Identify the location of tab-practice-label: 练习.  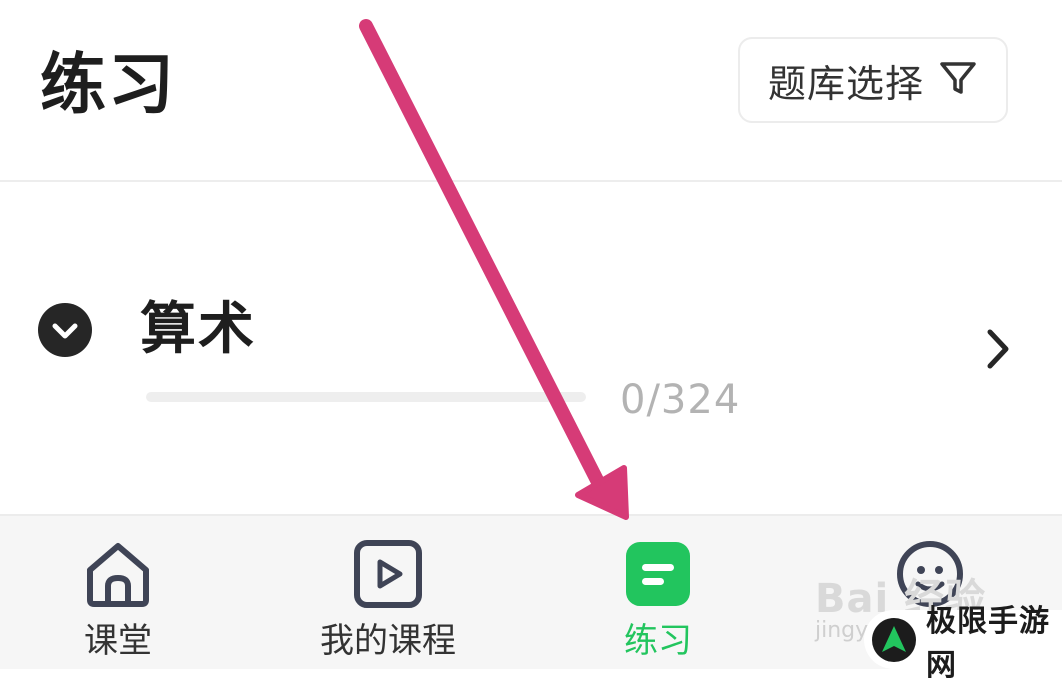
(658, 641).